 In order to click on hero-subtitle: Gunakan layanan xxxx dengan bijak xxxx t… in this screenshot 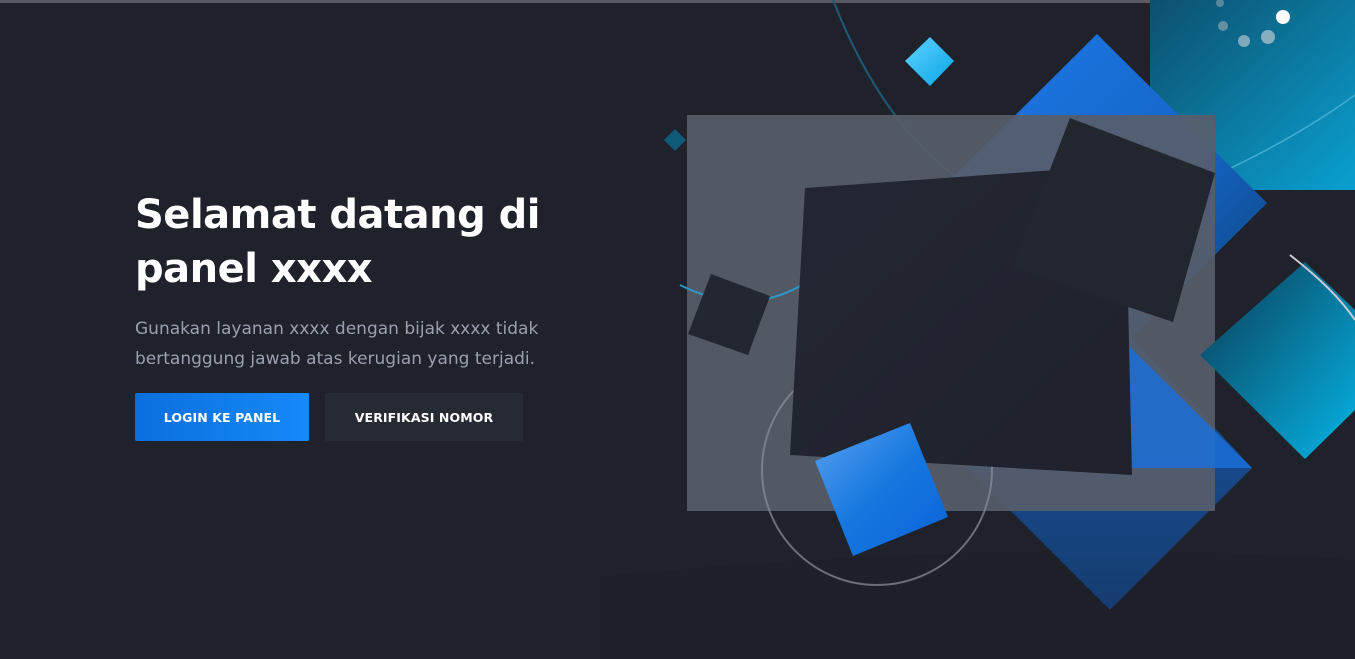, I will do `click(337, 344)`.